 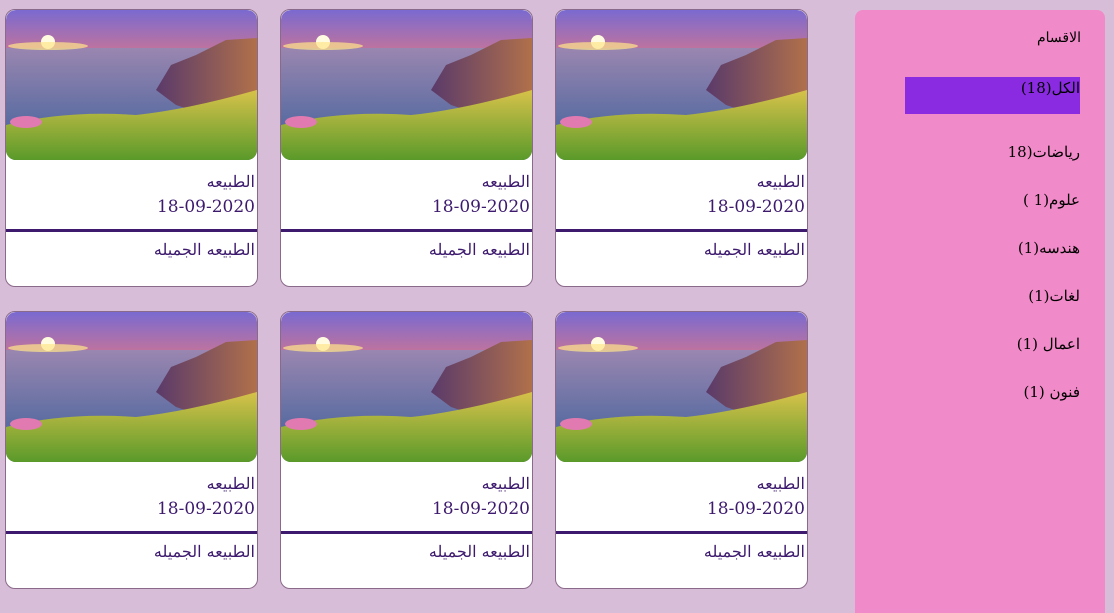 What do you see at coordinates (992, 159) in the screenshot?
I see `category-sports: رياضات(18` at bounding box center [992, 159].